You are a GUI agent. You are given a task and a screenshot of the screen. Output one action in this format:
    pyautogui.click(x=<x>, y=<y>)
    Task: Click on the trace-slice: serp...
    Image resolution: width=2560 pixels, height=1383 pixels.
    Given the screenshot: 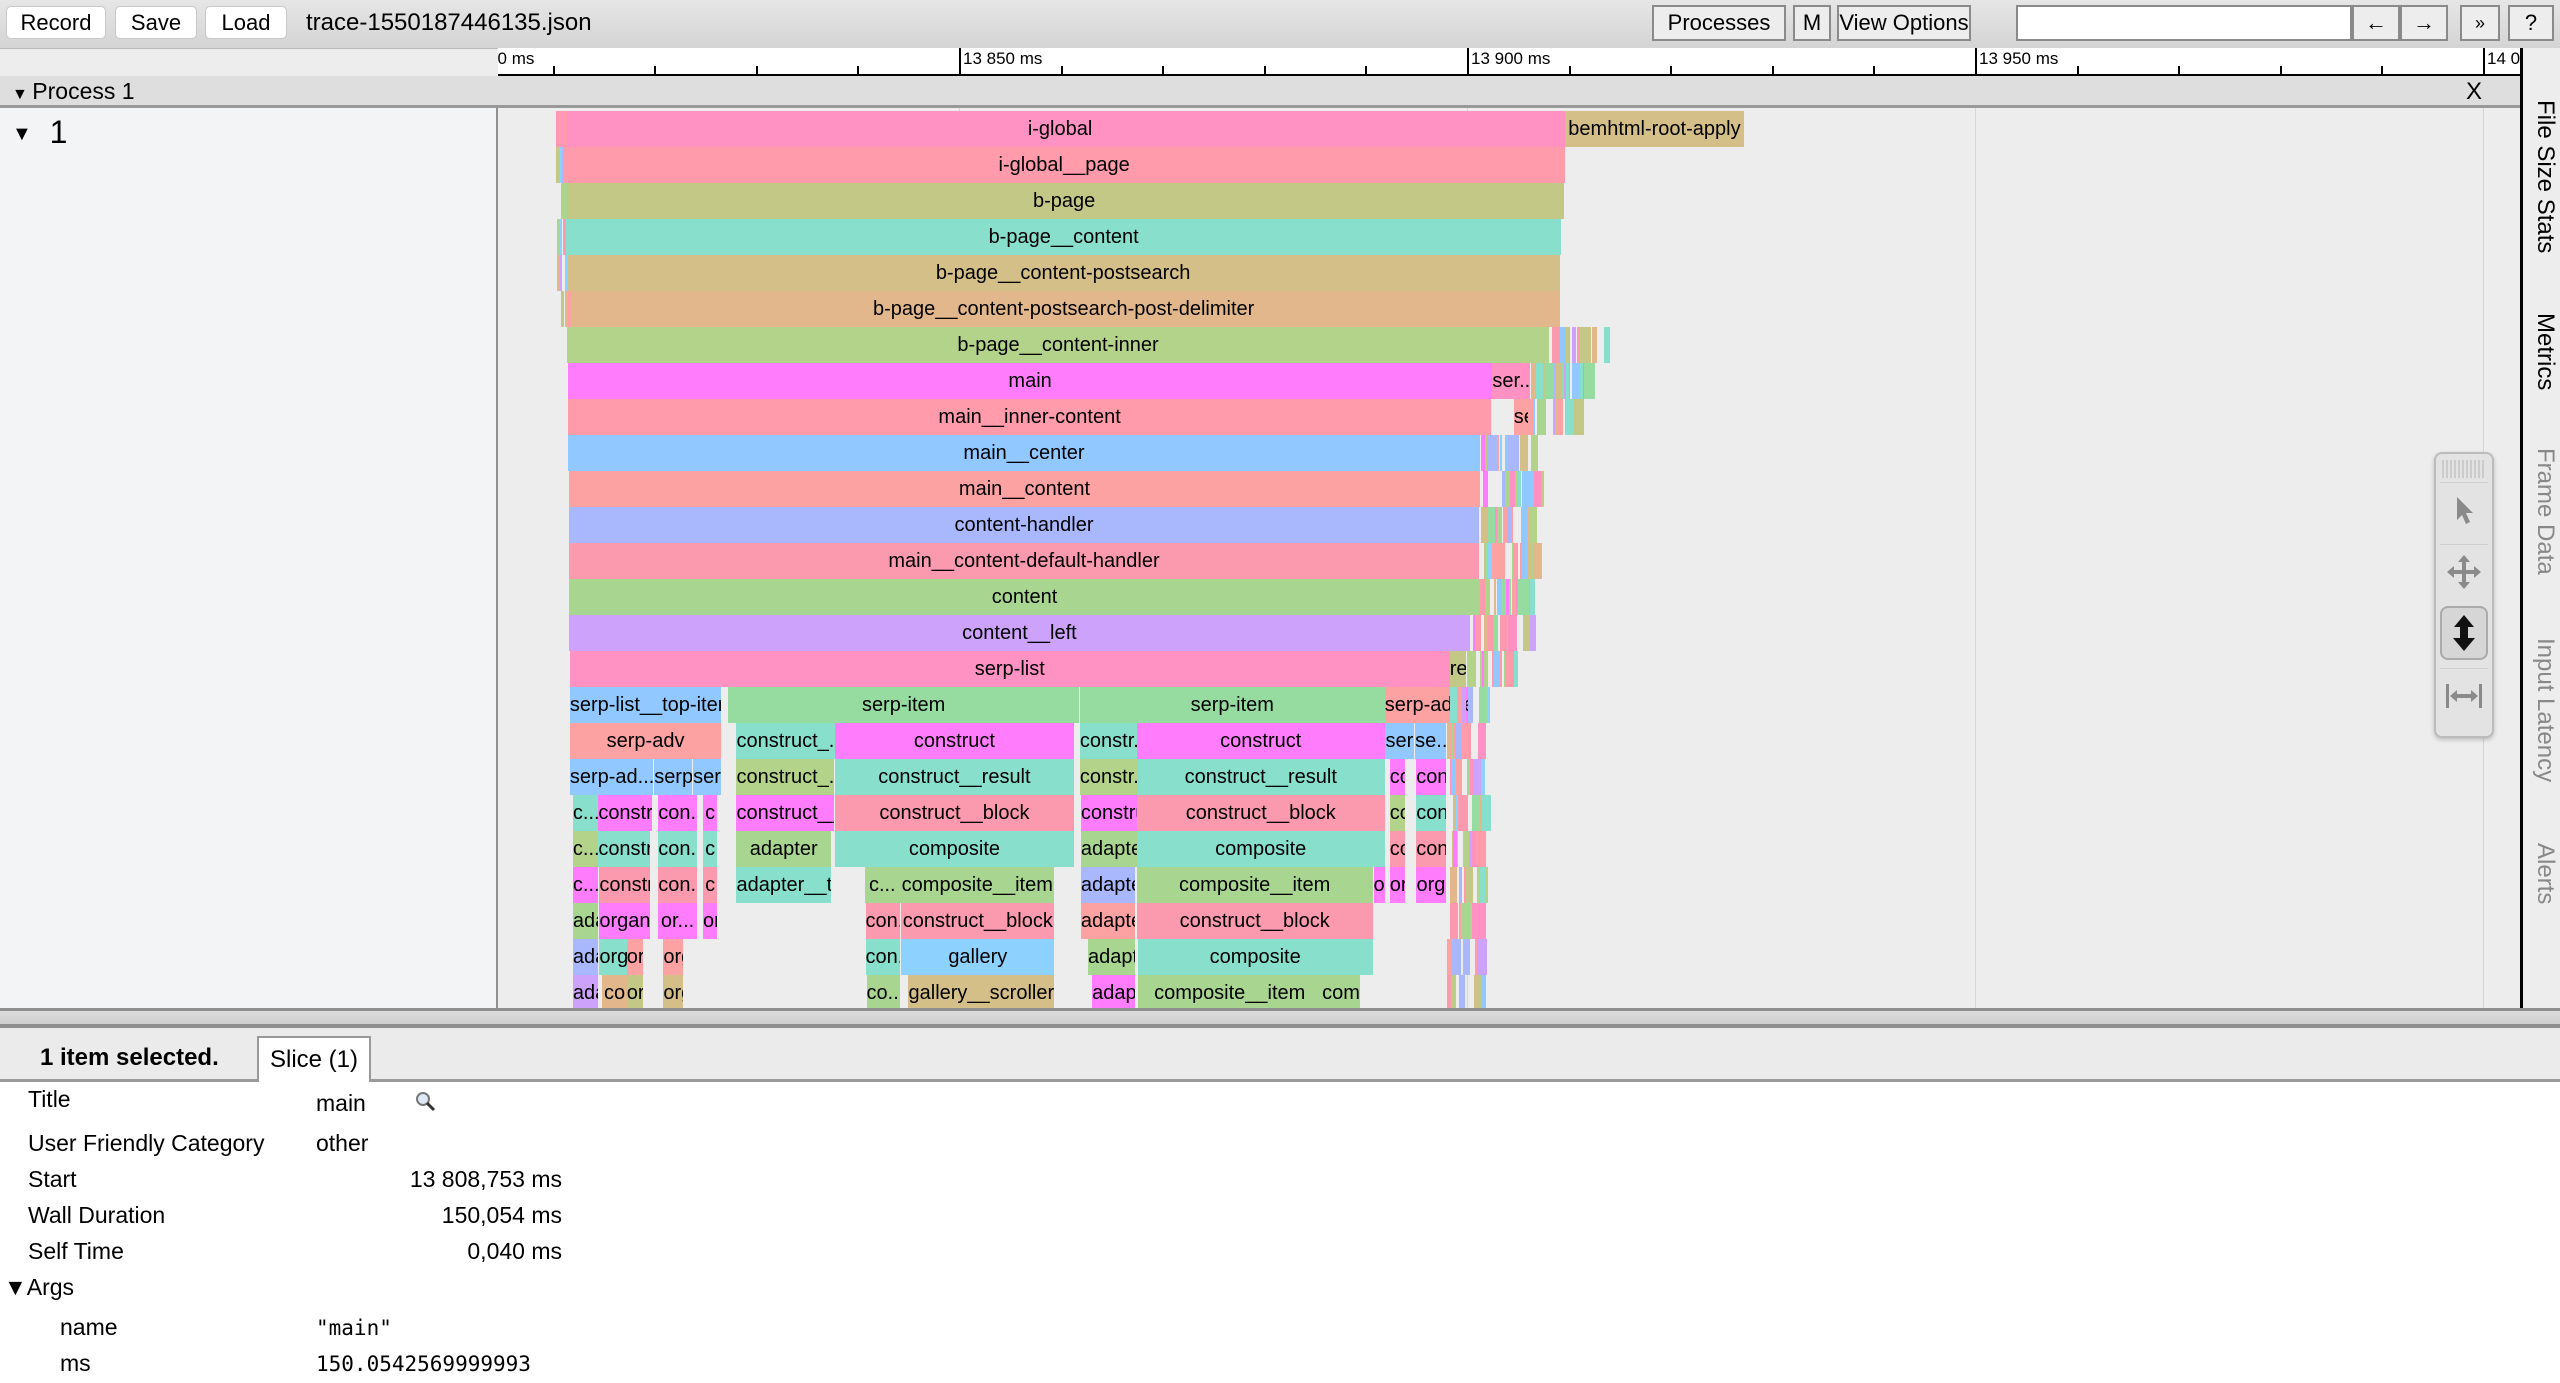 What is the action you would take?
    pyautogui.click(x=673, y=777)
    